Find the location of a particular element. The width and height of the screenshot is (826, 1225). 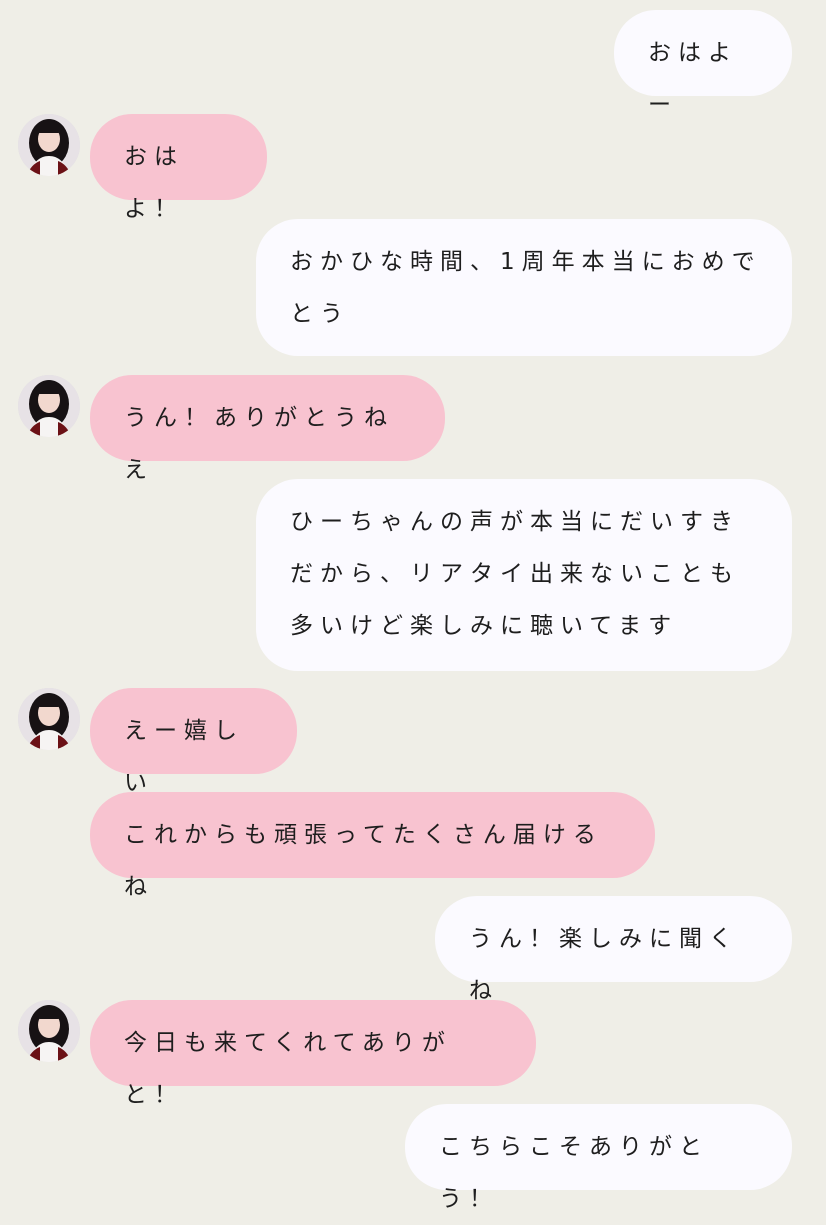

sent-message-bubble: うん！楽しみに聞くね is located at coordinates (613, 950).